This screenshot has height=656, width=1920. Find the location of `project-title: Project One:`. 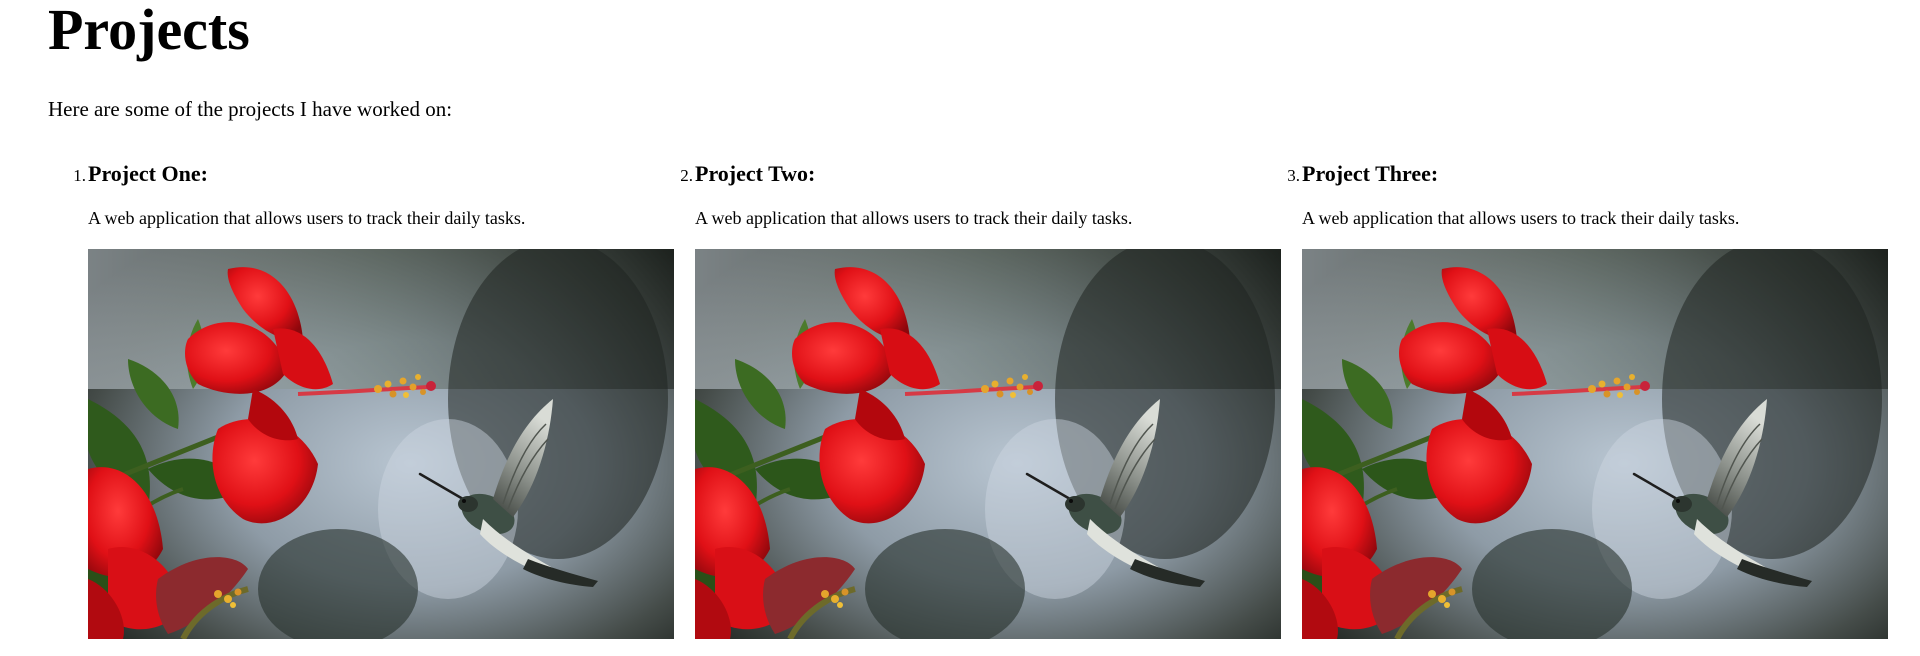

project-title: Project One: is located at coordinates (148, 173).